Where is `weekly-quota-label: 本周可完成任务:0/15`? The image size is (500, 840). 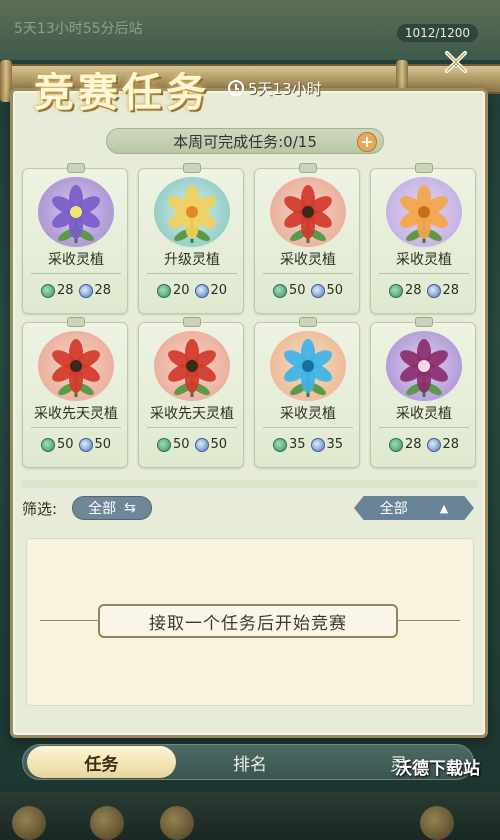 weekly-quota-label: 本周可完成任务:0/15 is located at coordinates (245, 141).